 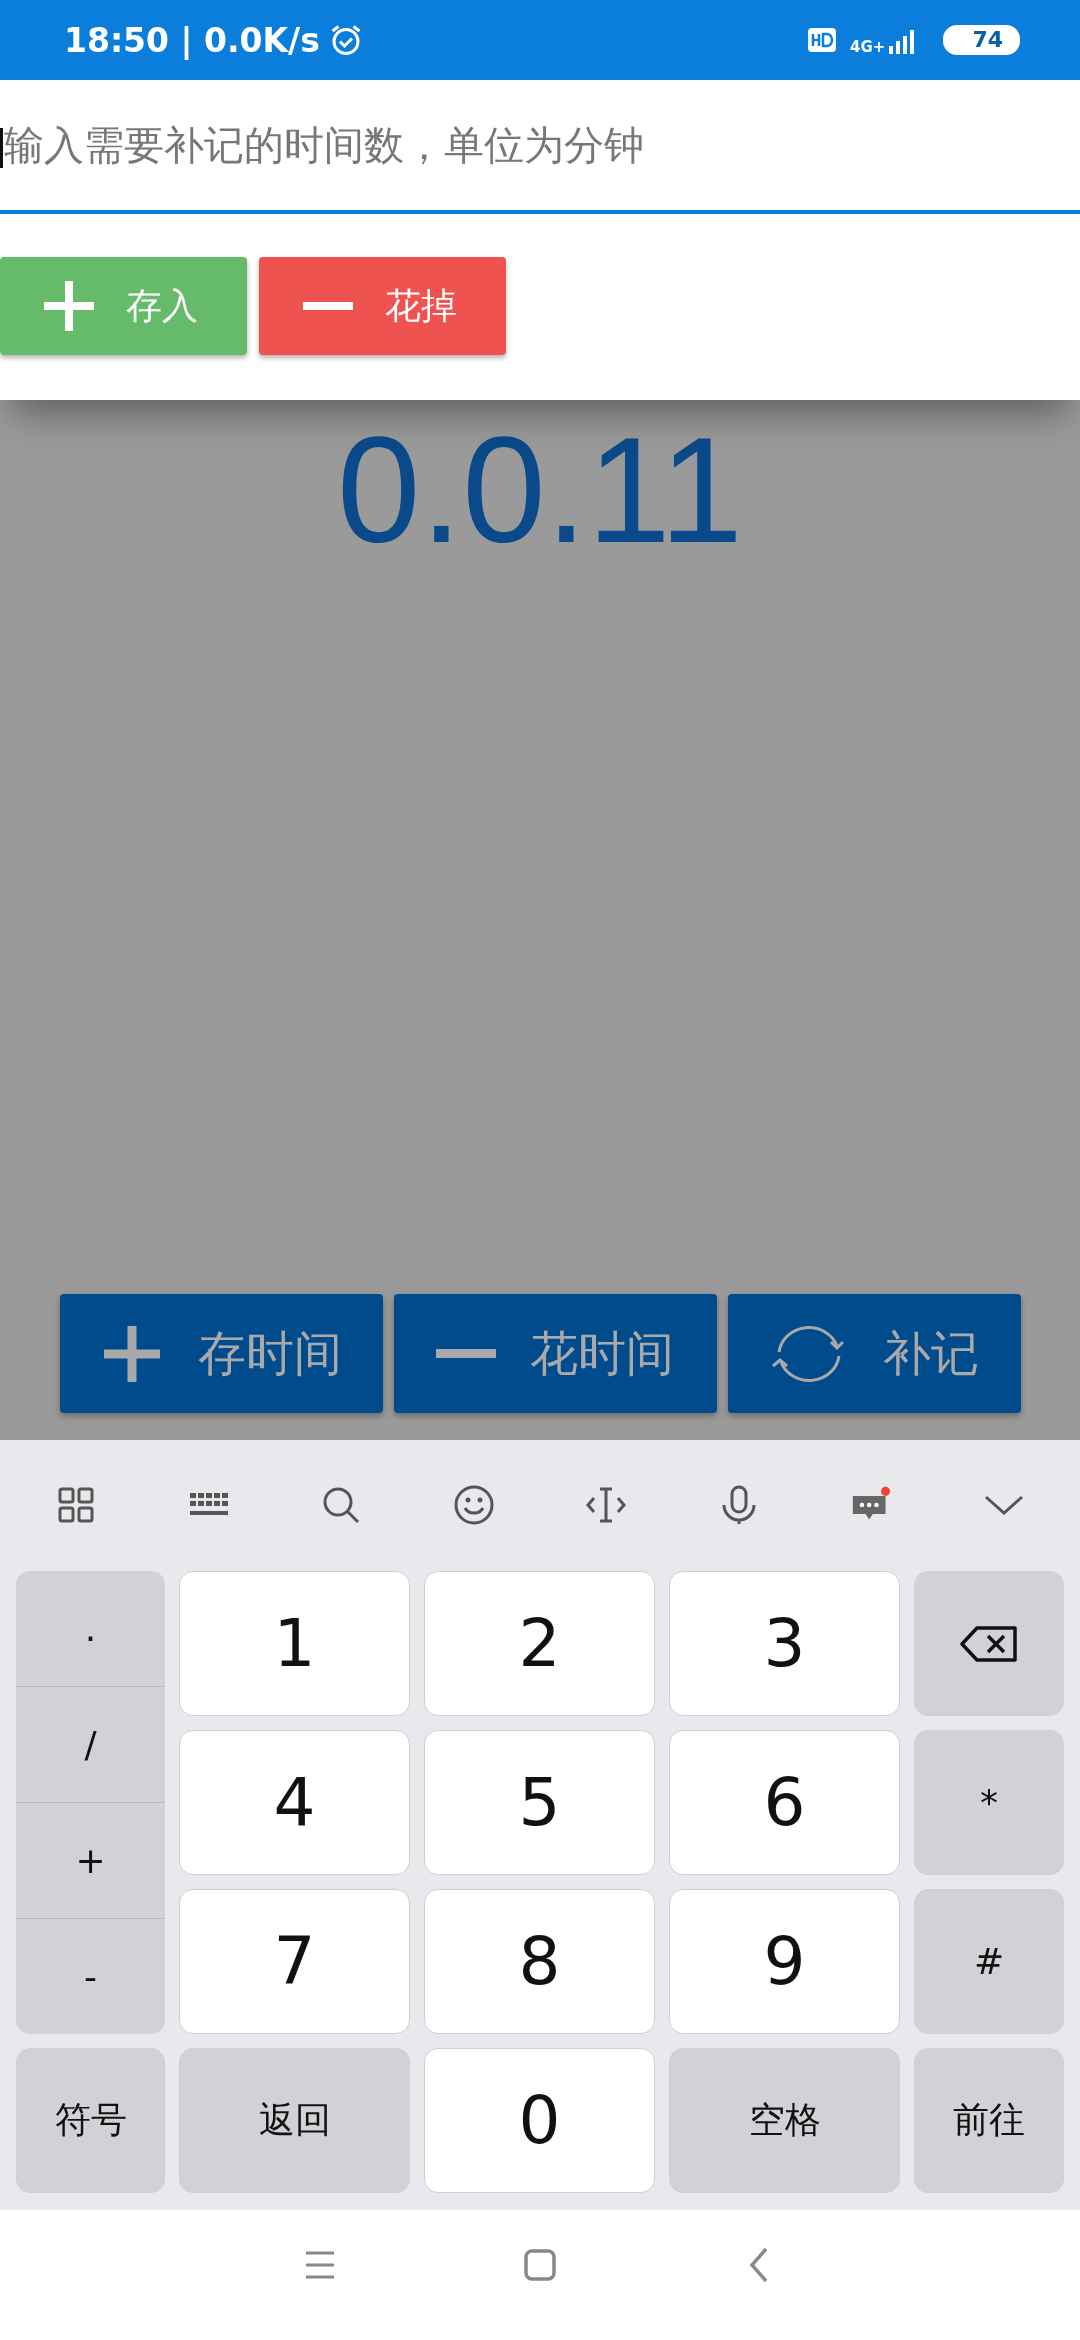 I want to click on symbol-key: +, so click(x=90, y=1861).